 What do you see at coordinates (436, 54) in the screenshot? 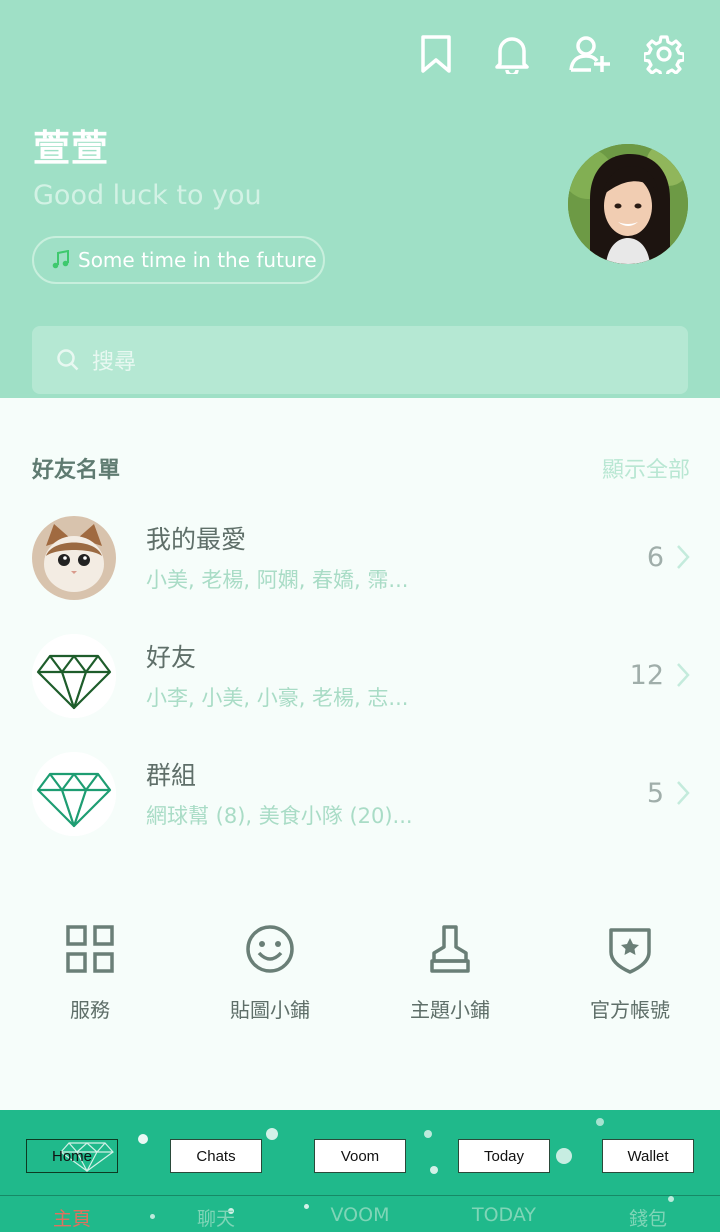
I see `bookmark-icon` at bounding box center [436, 54].